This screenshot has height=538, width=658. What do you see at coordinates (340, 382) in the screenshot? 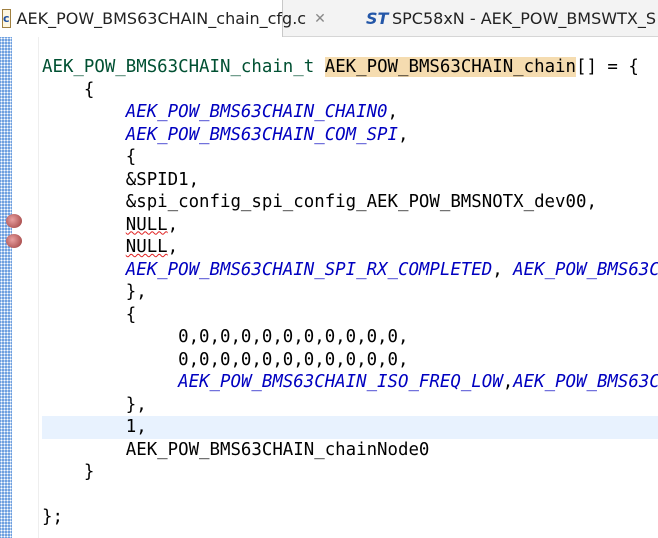
I see `code-token: AEK_POW_BMS63CHAIN_ISO_FREQ_LOW` at bounding box center [340, 382].